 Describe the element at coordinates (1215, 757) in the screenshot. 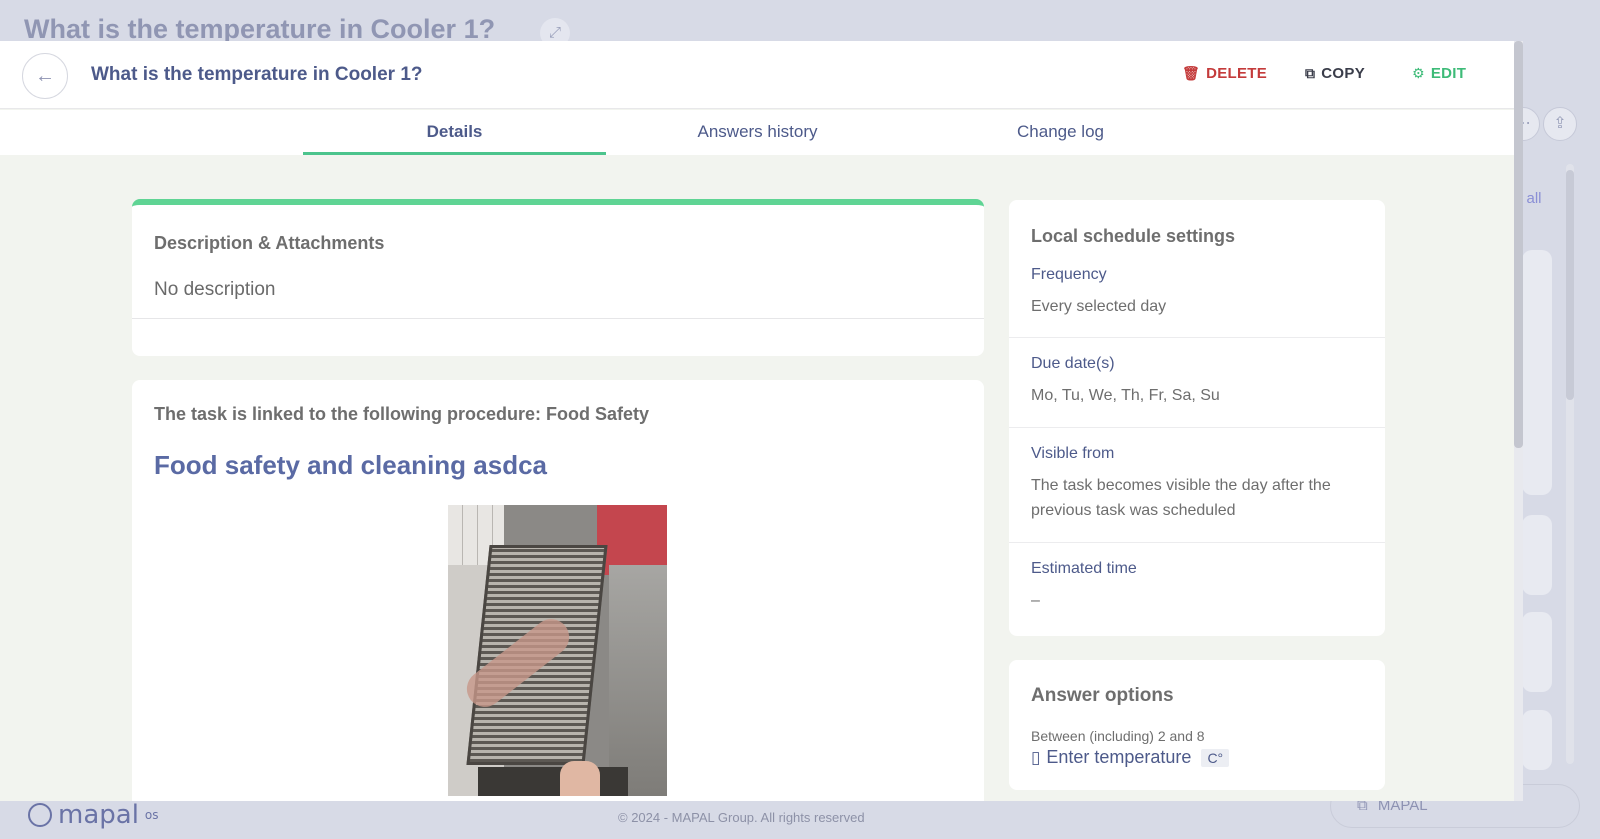

I see `unit-badge: C°` at that location.